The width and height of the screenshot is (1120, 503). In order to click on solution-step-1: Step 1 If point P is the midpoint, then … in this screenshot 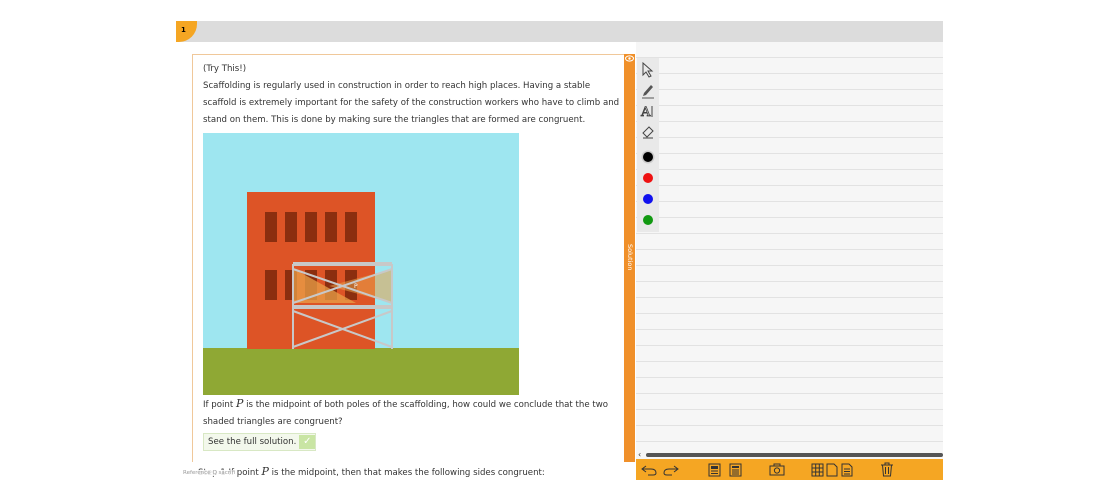, I will do `click(412, 471)`.